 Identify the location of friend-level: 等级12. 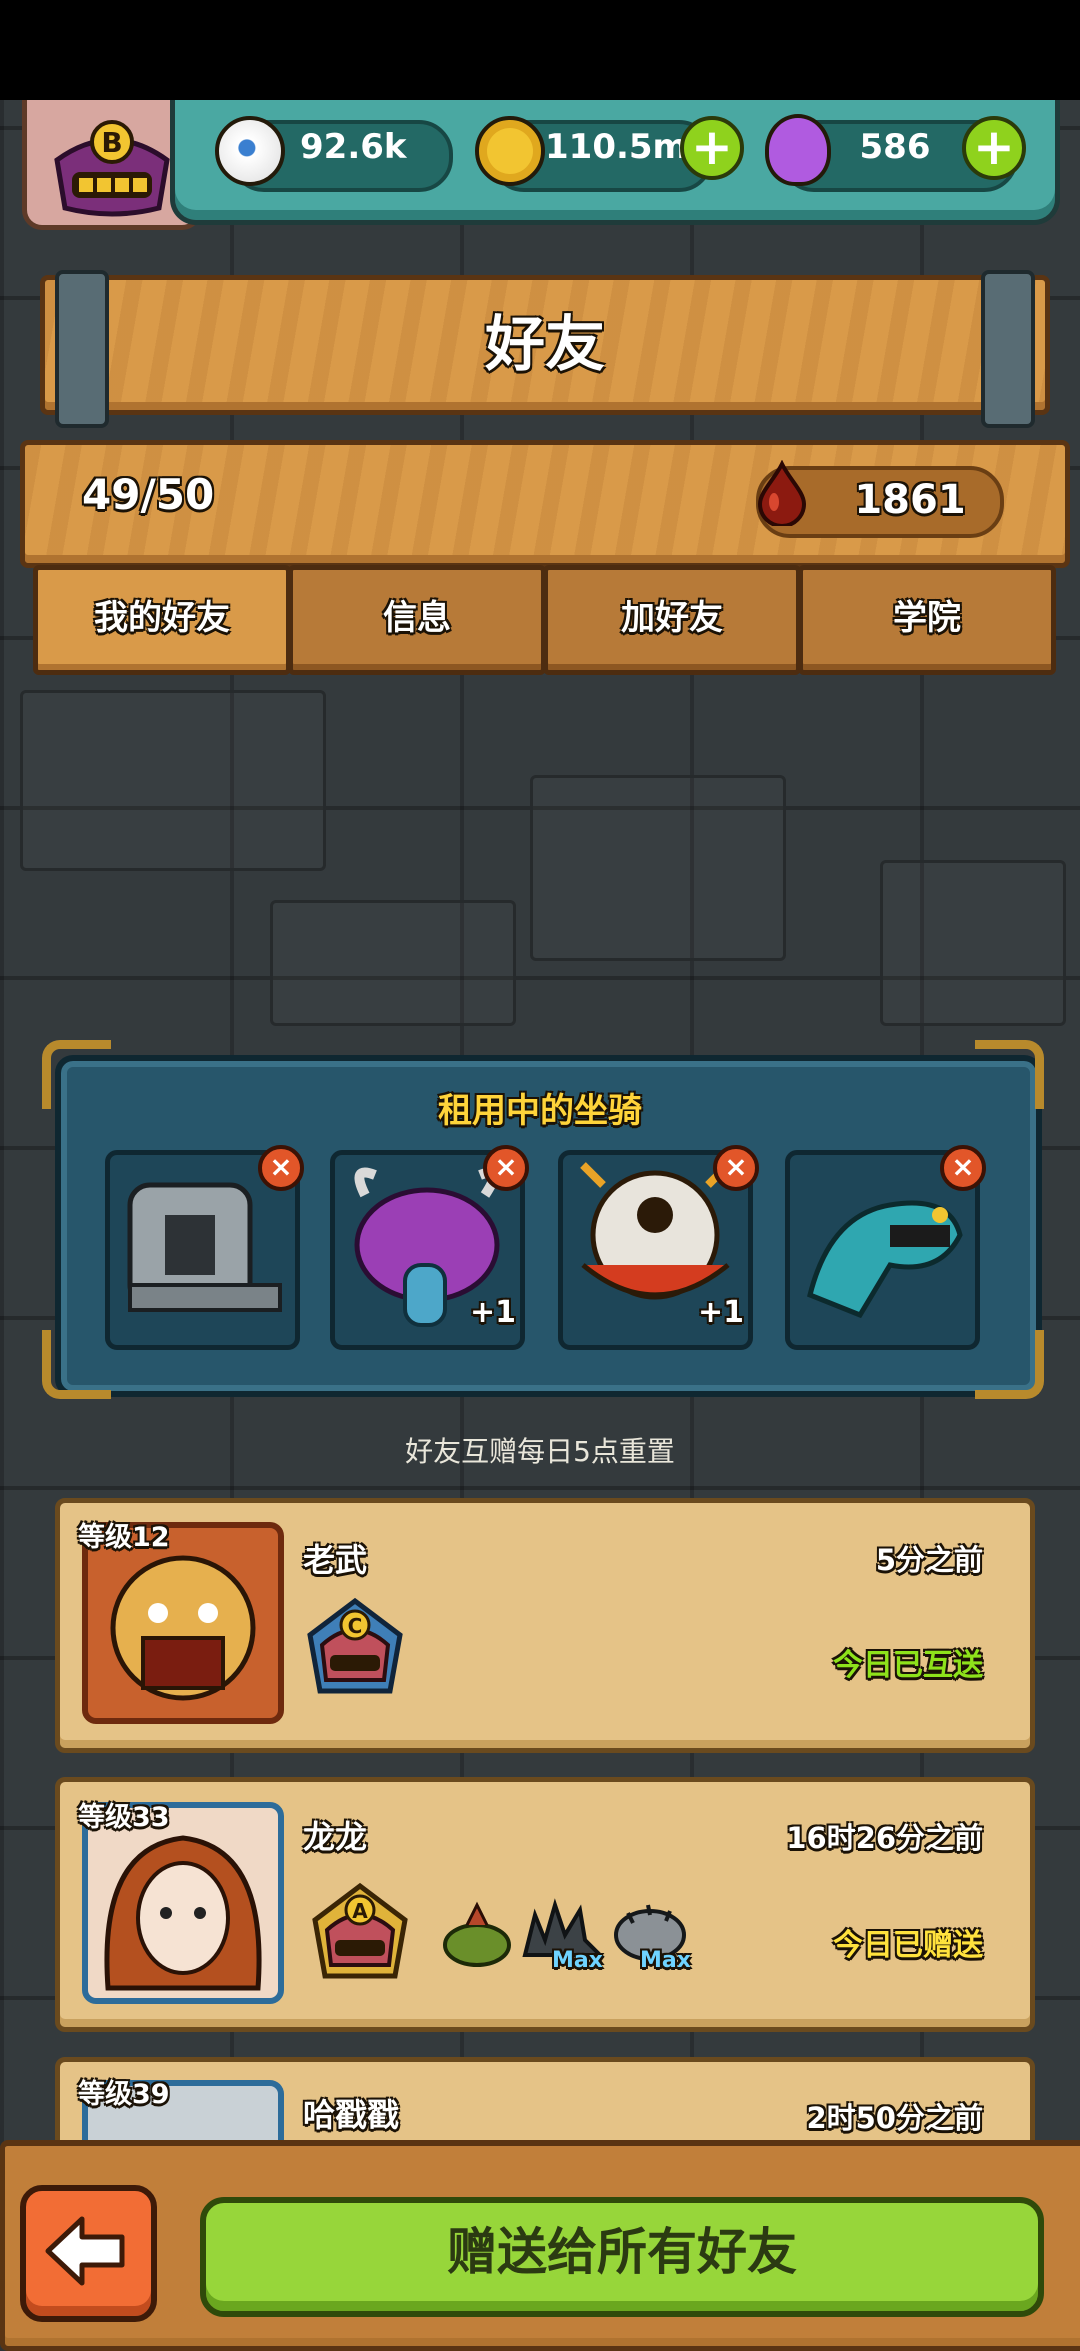
(124, 1537).